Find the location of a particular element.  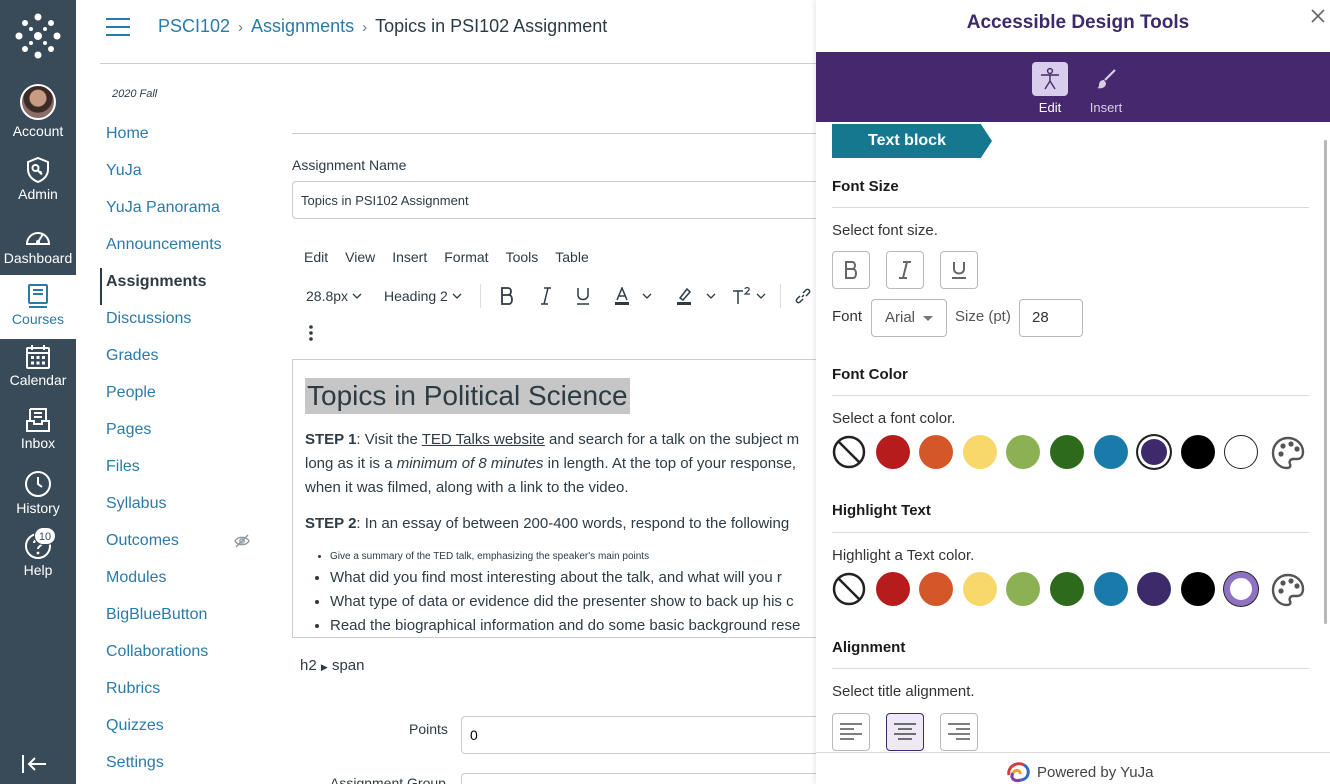

course-nav-assignments: Assignments is located at coordinates (185, 286).